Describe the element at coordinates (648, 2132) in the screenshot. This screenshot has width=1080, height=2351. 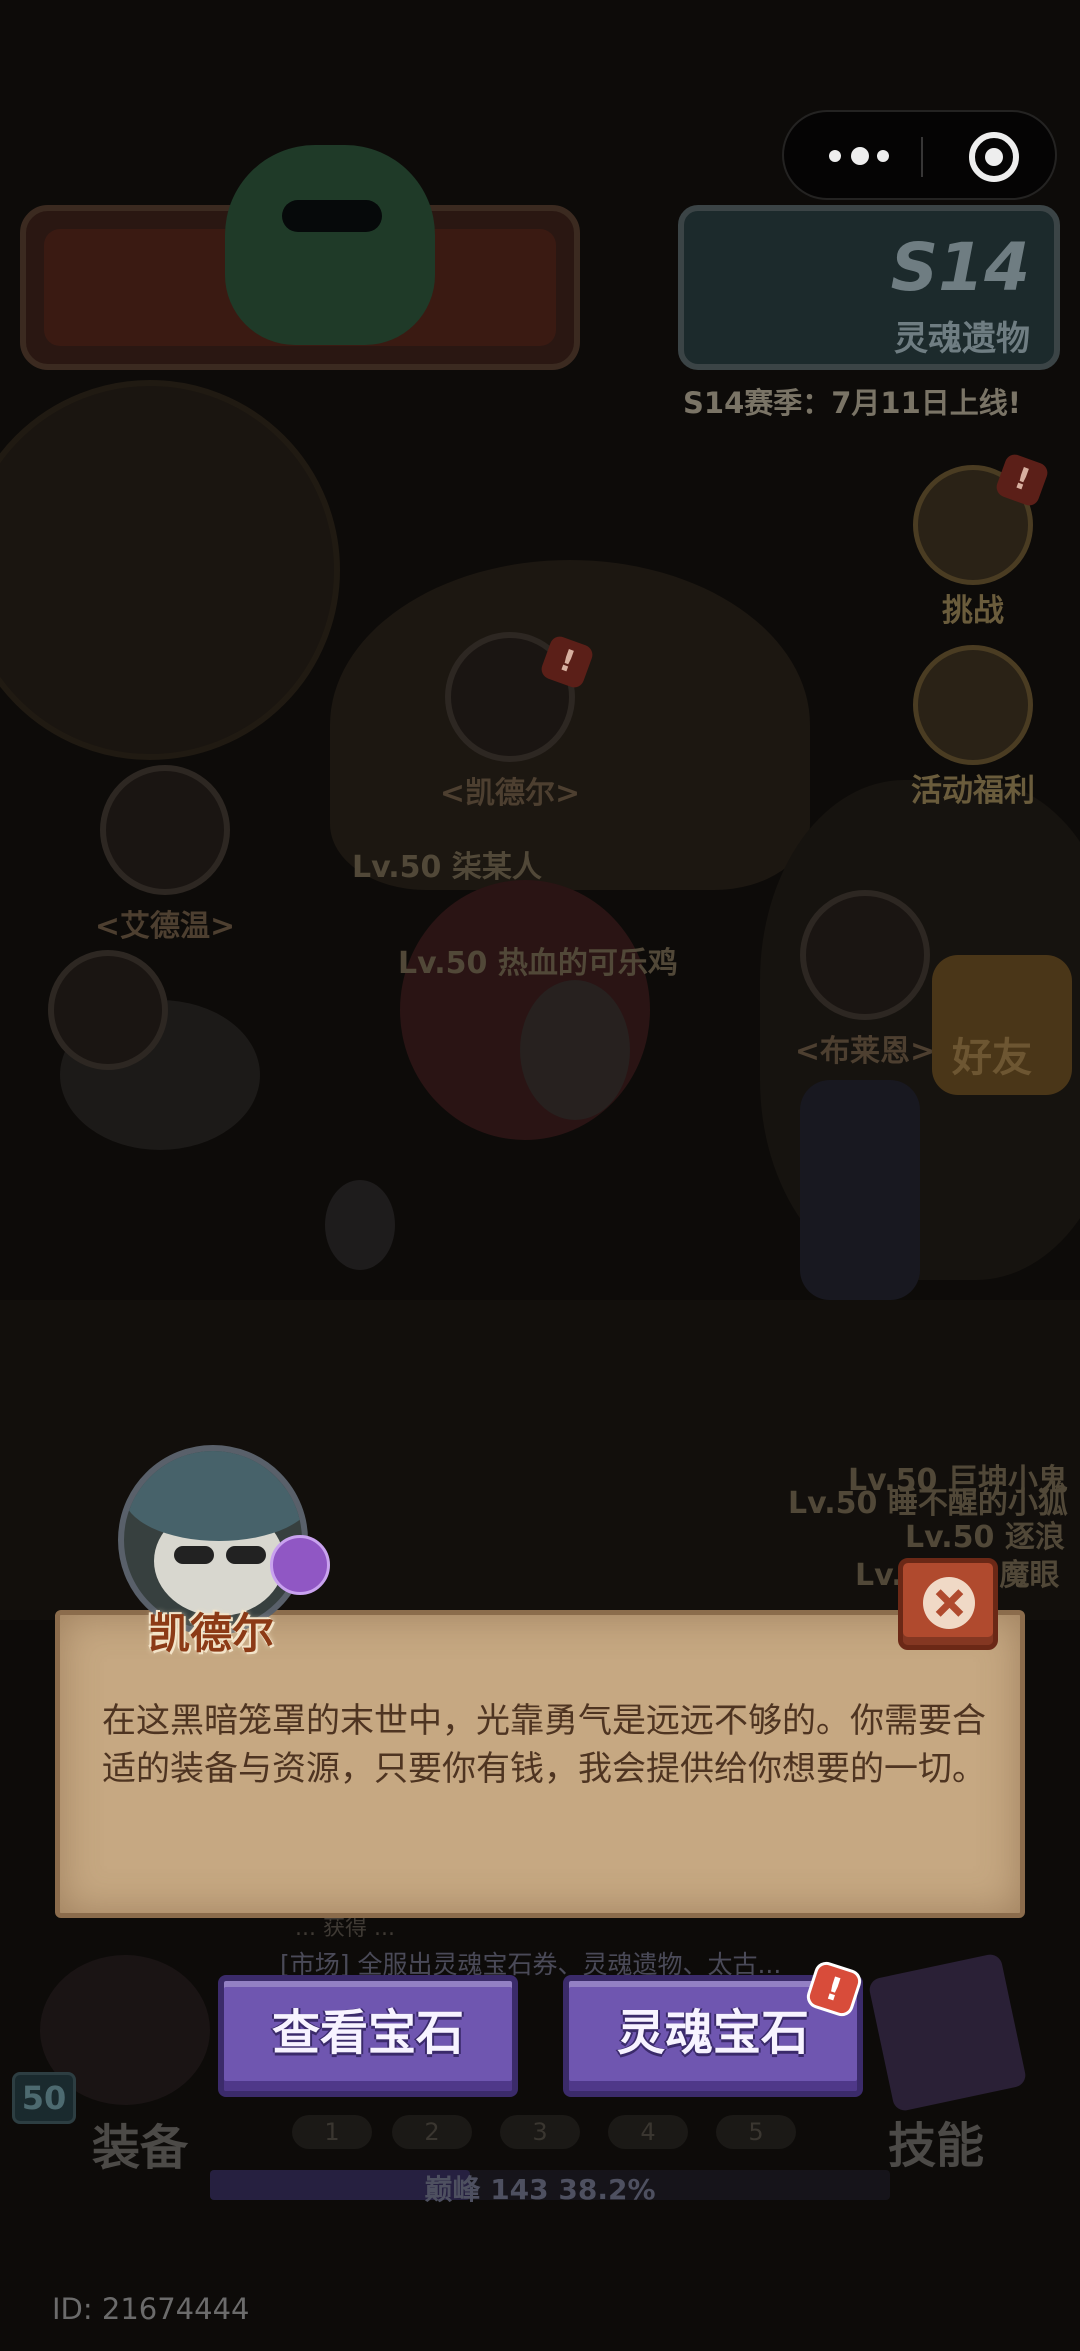
I see `skill-slot: 4` at that location.